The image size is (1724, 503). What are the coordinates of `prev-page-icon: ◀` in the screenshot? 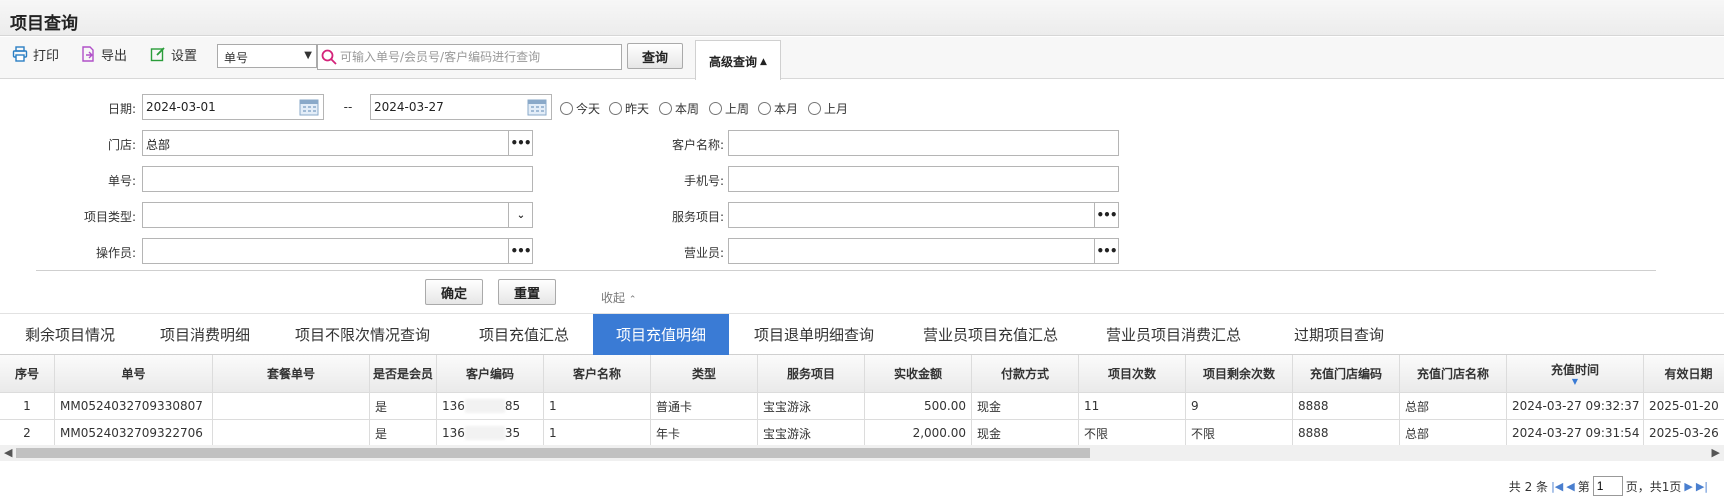 It's located at (1570, 486).